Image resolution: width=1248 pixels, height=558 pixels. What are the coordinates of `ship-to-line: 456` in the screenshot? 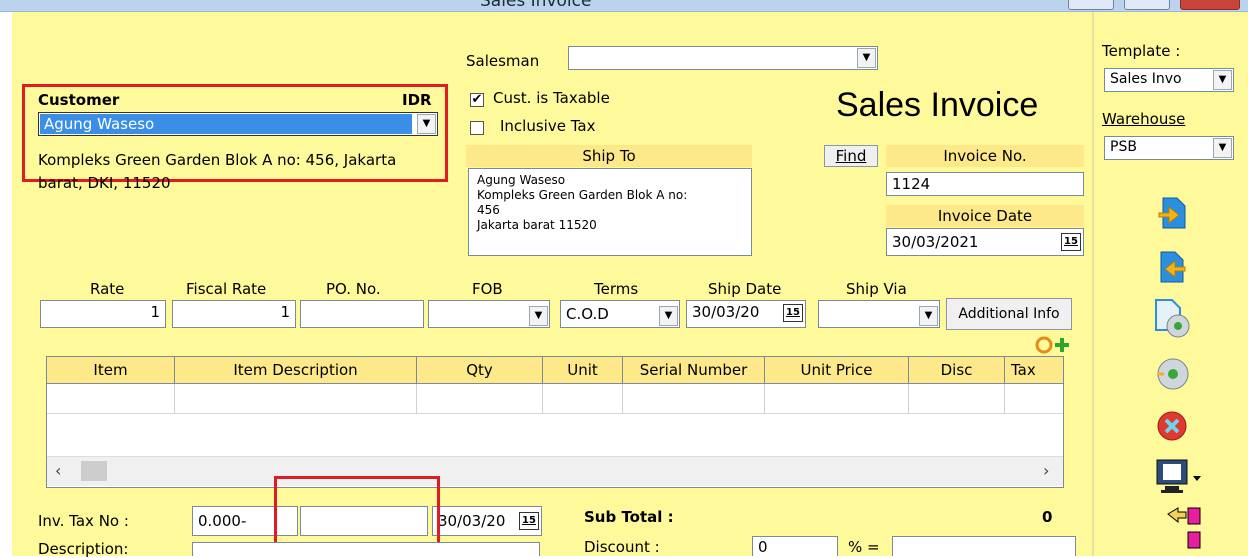 It's located at (488, 210).